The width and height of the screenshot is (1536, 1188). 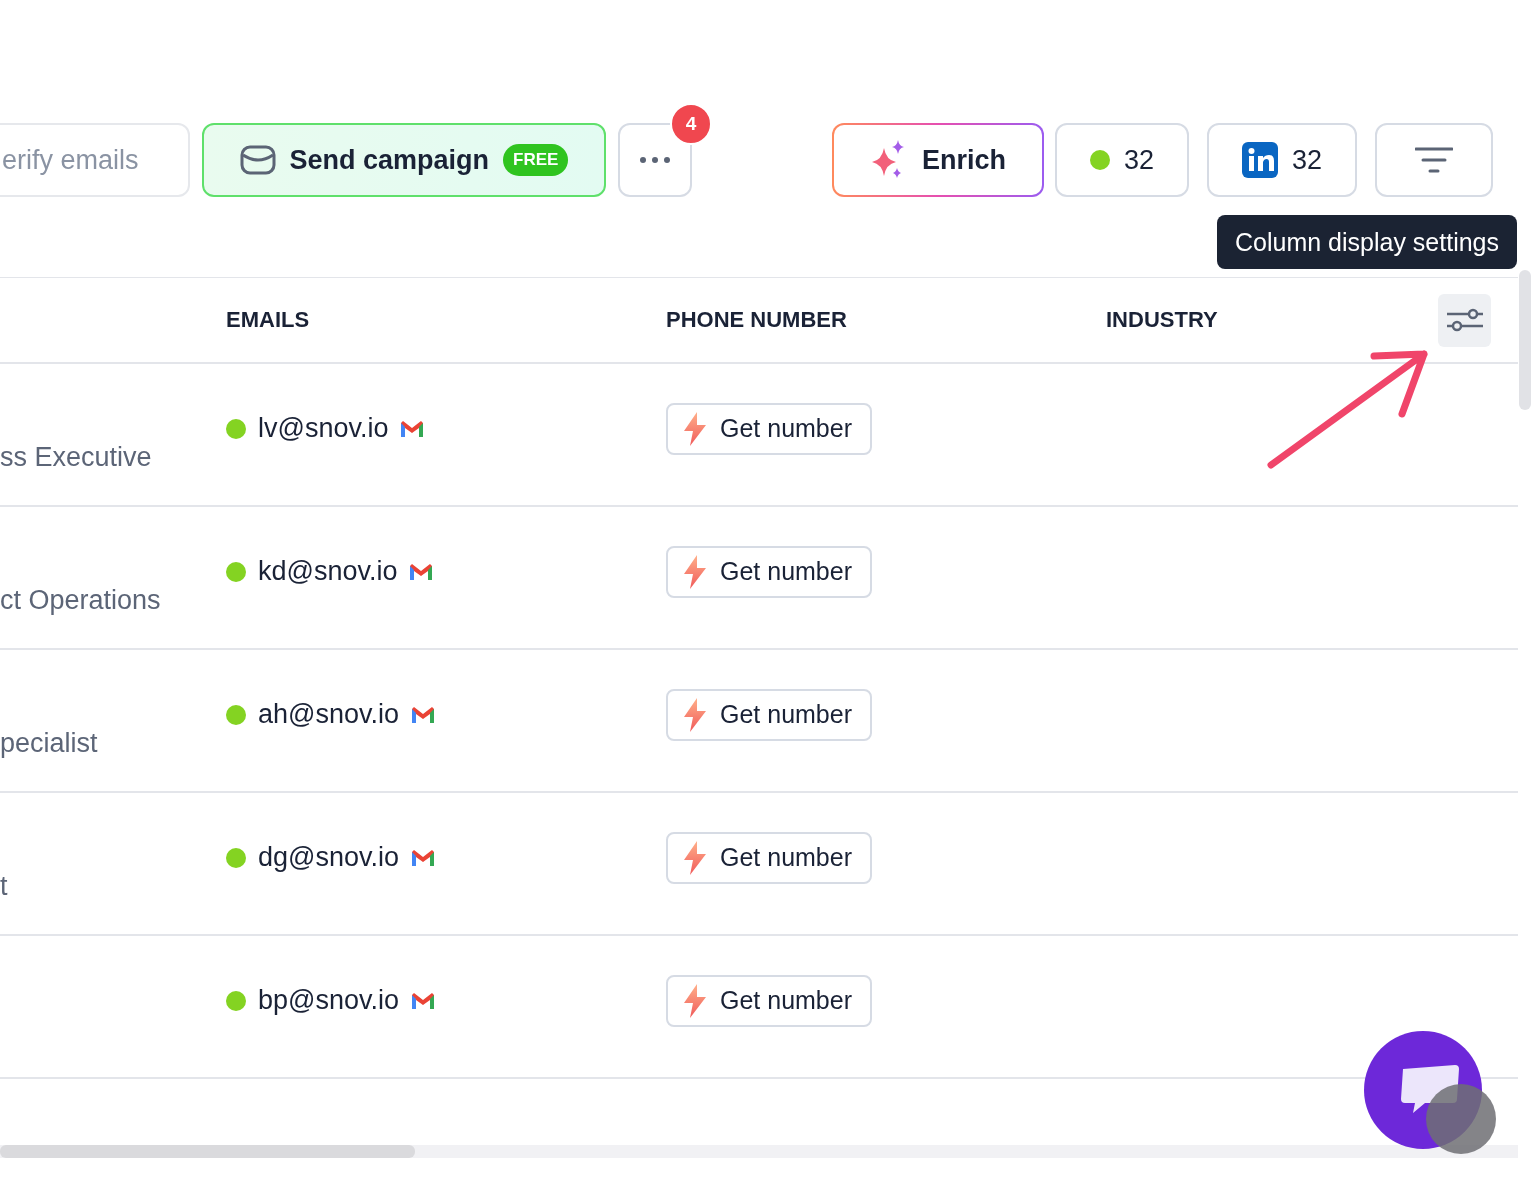 I want to click on tooltip: Column display settings, so click(x=1367, y=242).